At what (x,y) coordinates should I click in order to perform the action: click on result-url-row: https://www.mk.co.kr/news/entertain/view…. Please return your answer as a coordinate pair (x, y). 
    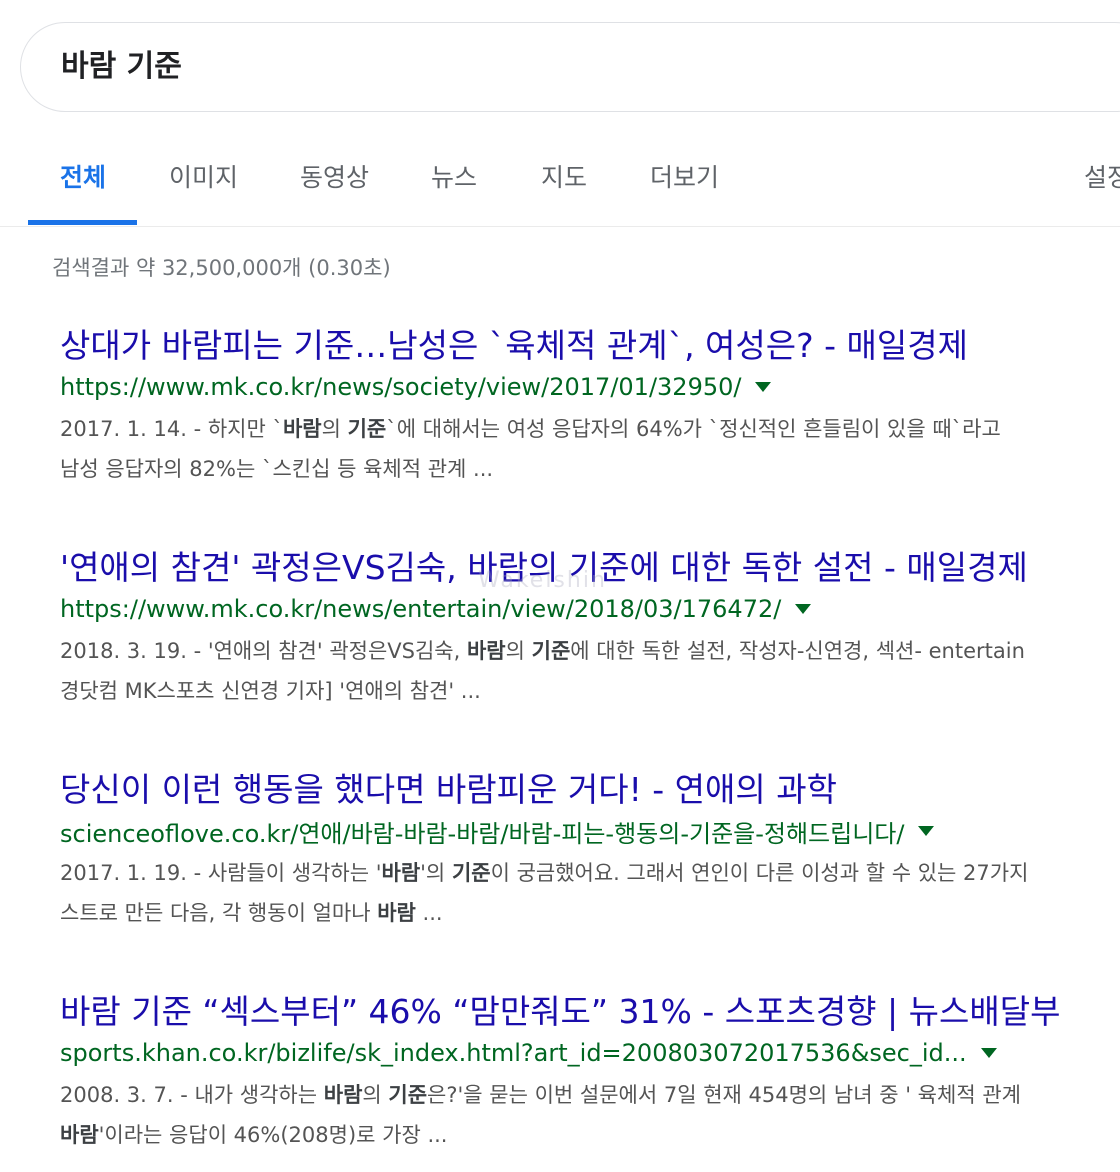
    Looking at the image, I should click on (590, 609).